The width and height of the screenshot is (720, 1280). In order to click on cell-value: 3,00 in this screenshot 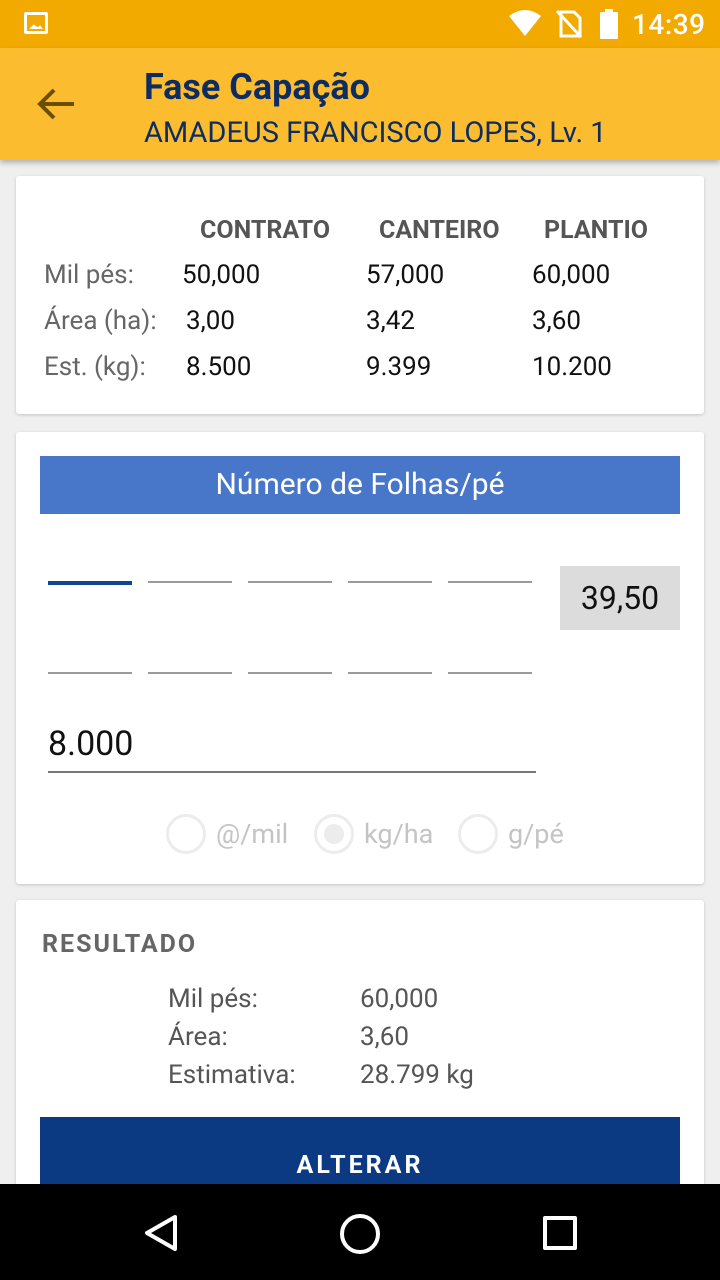, I will do `click(210, 321)`.